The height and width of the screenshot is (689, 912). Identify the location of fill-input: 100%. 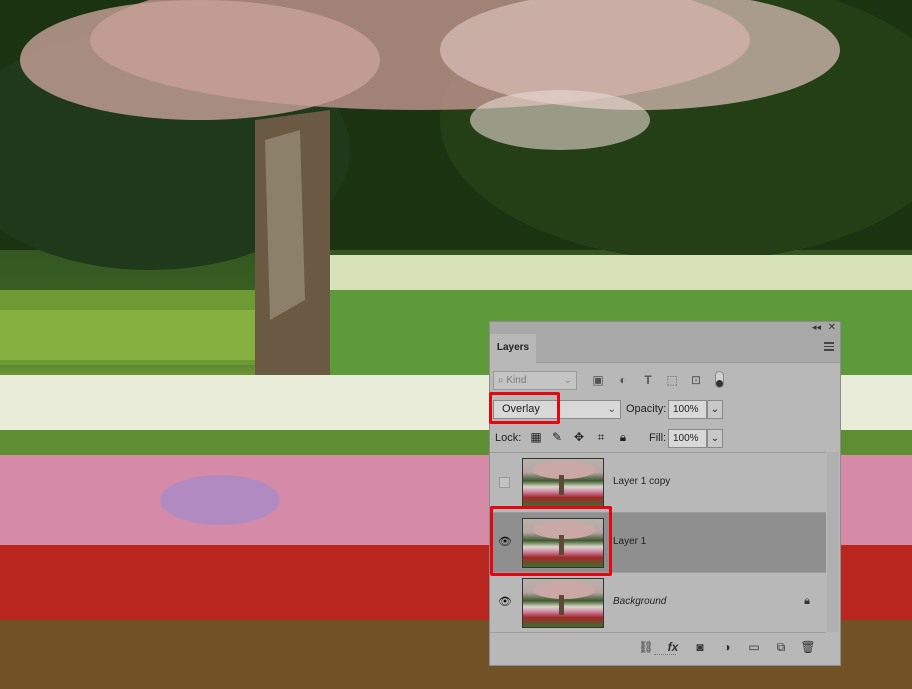
(687, 438).